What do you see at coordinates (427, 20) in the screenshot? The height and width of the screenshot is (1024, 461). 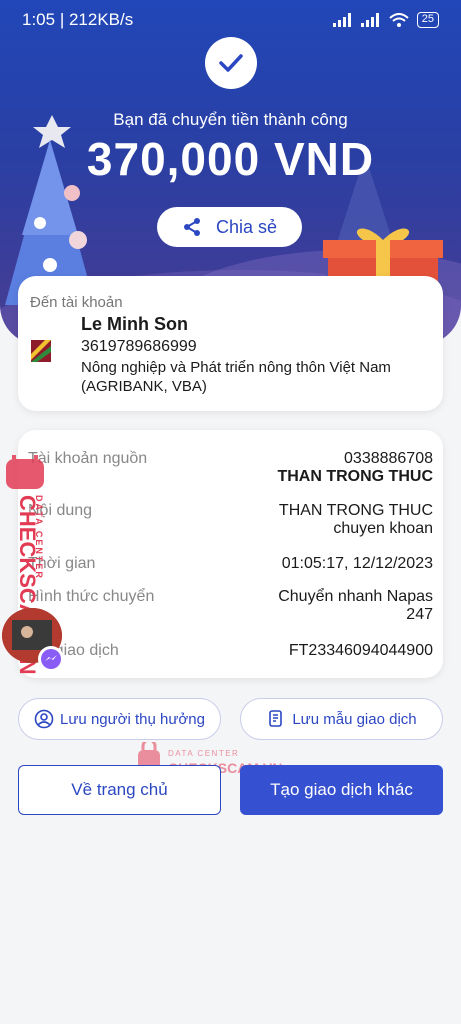 I see `battery-icon: 25` at bounding box center [427, 20].